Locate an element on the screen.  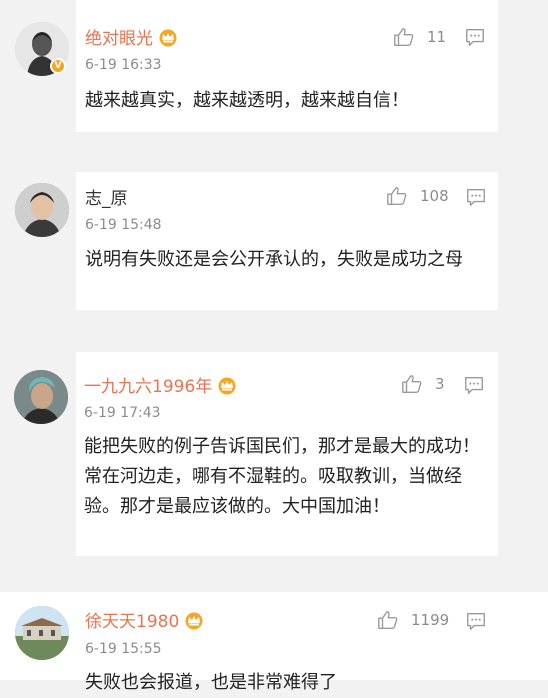
comment-time: 6-19 15:48 is located at coordinates (123, 225).